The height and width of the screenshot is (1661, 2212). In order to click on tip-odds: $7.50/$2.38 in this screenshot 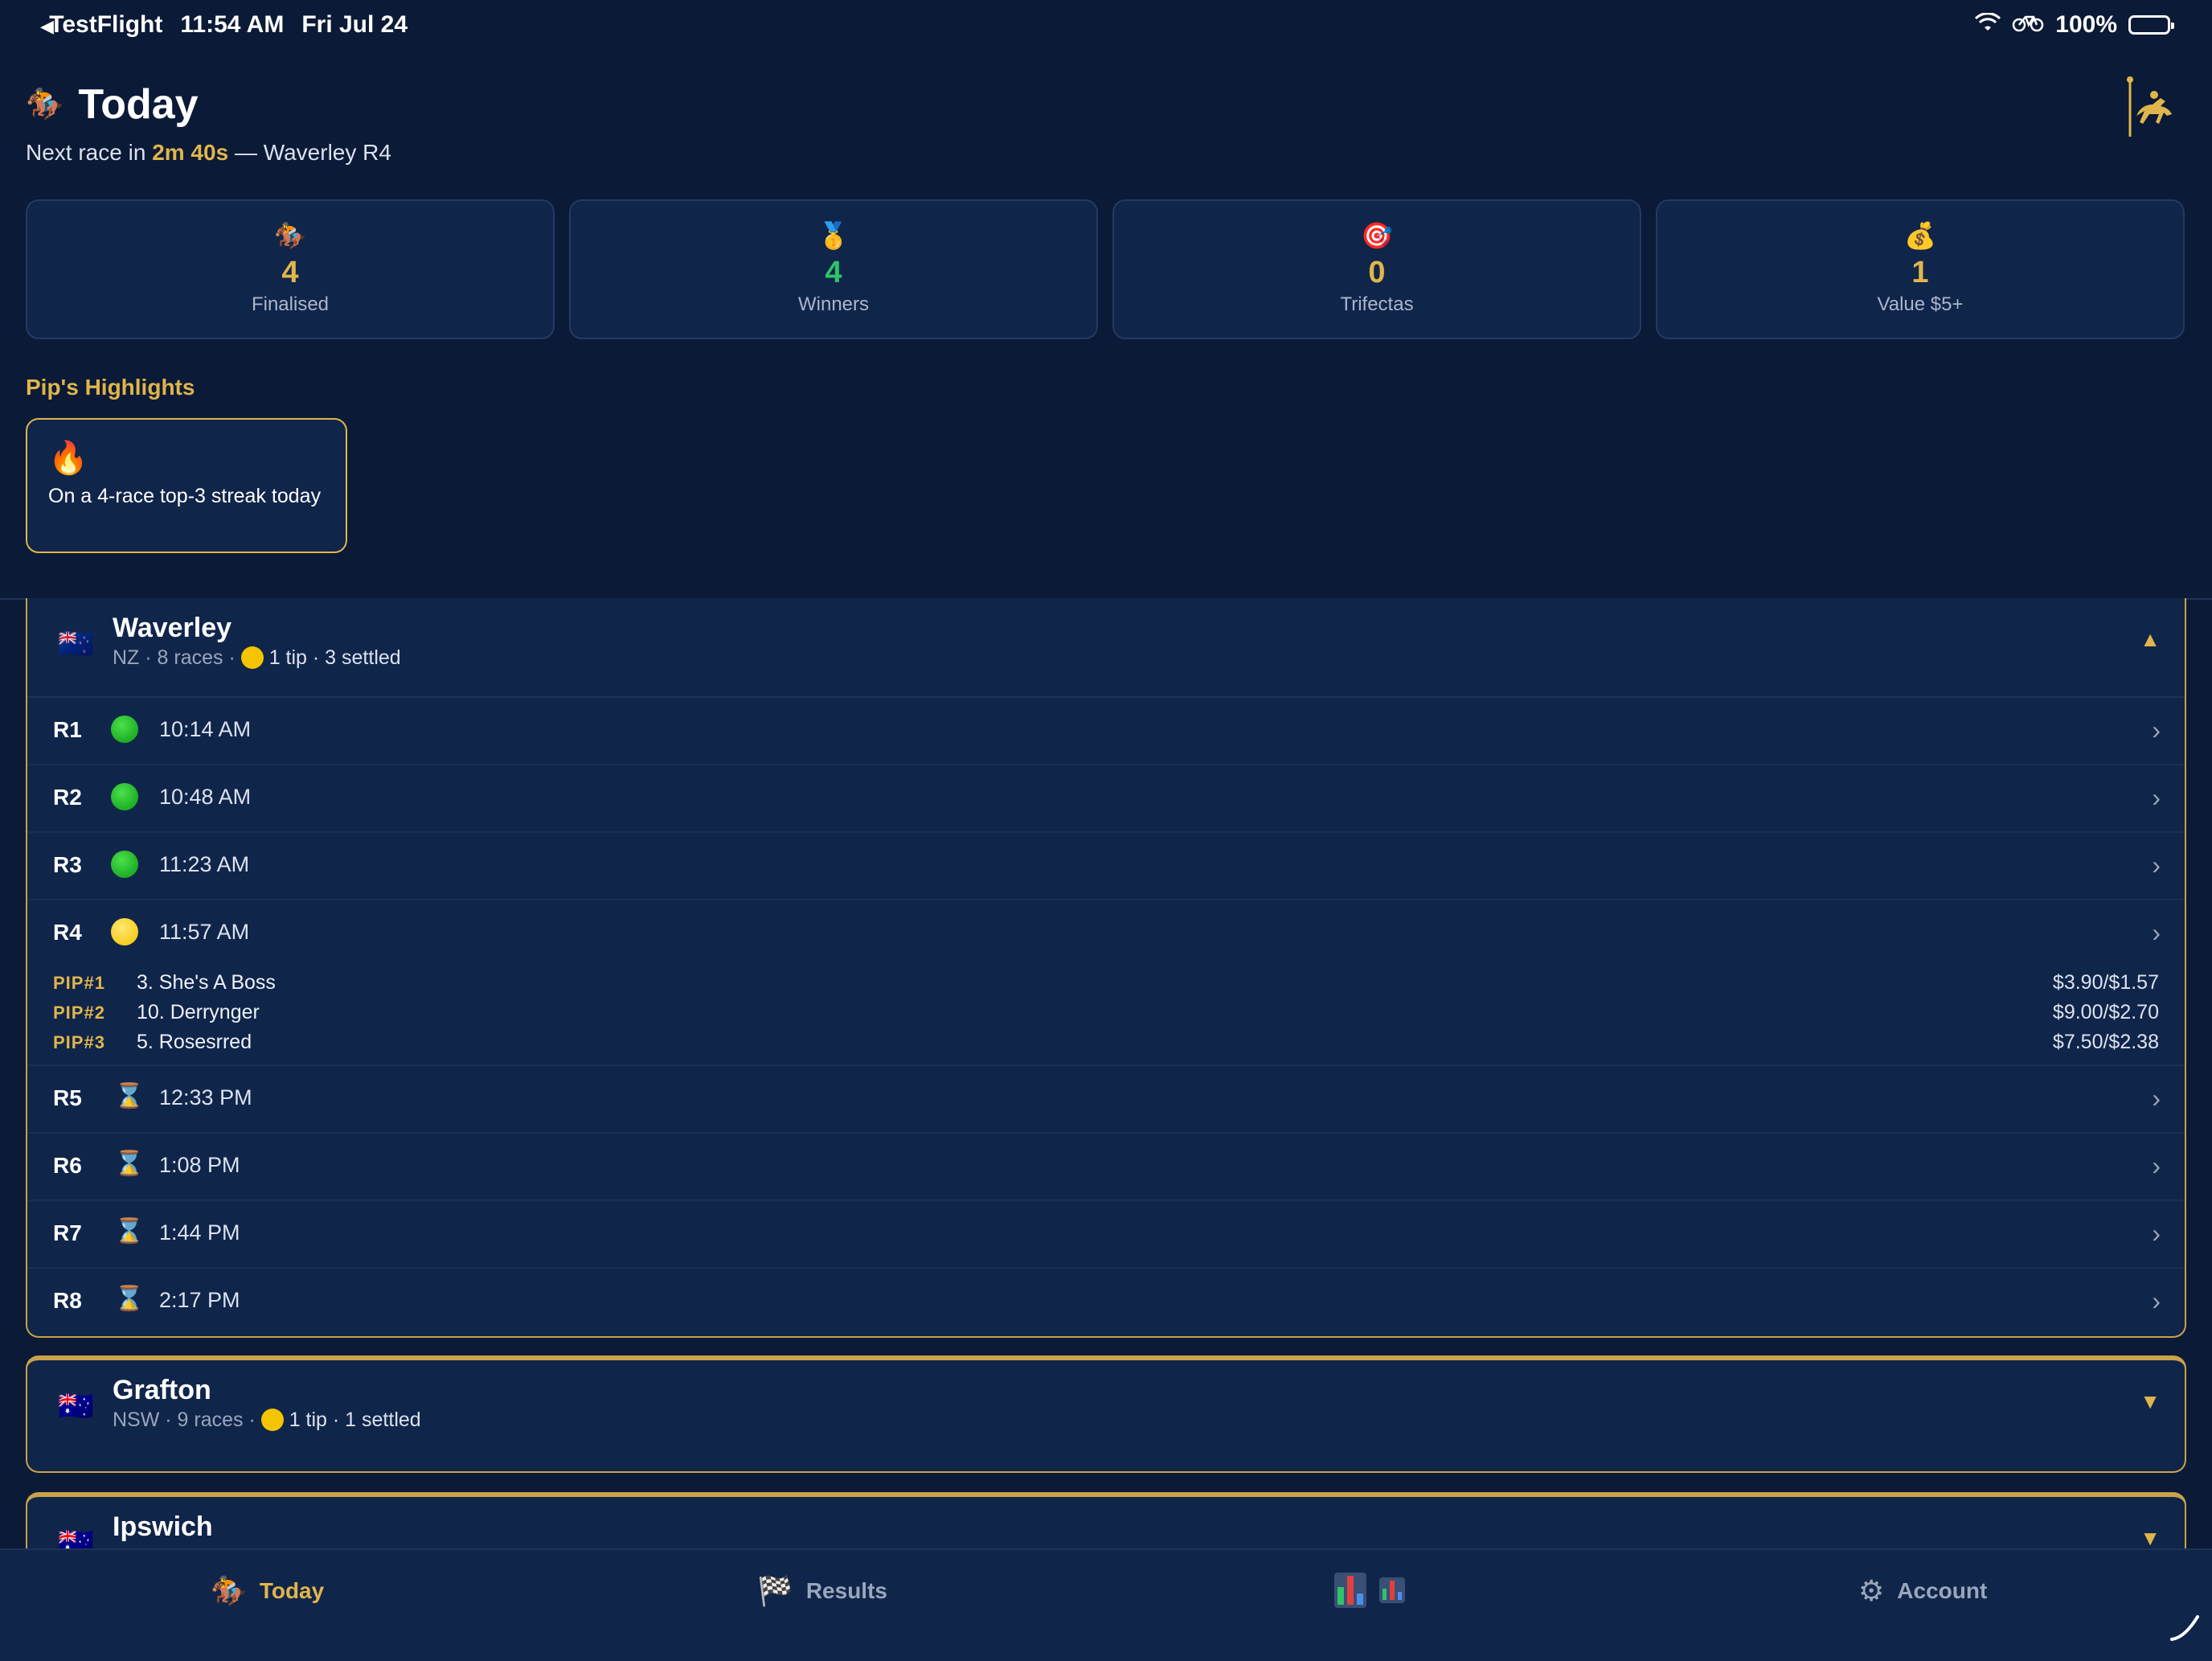, I will do `click(2105, 1042)`.